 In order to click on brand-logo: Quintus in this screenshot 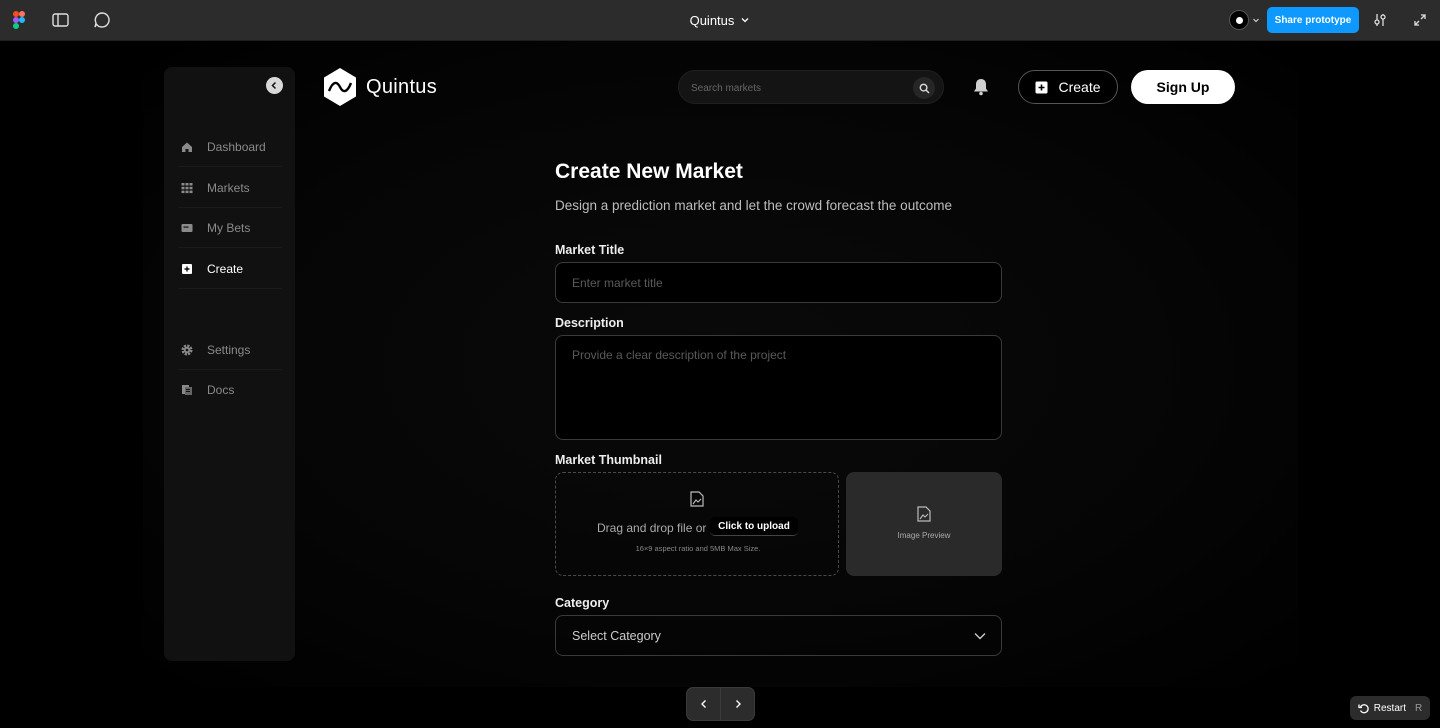, I will do `click(379, 87)`.